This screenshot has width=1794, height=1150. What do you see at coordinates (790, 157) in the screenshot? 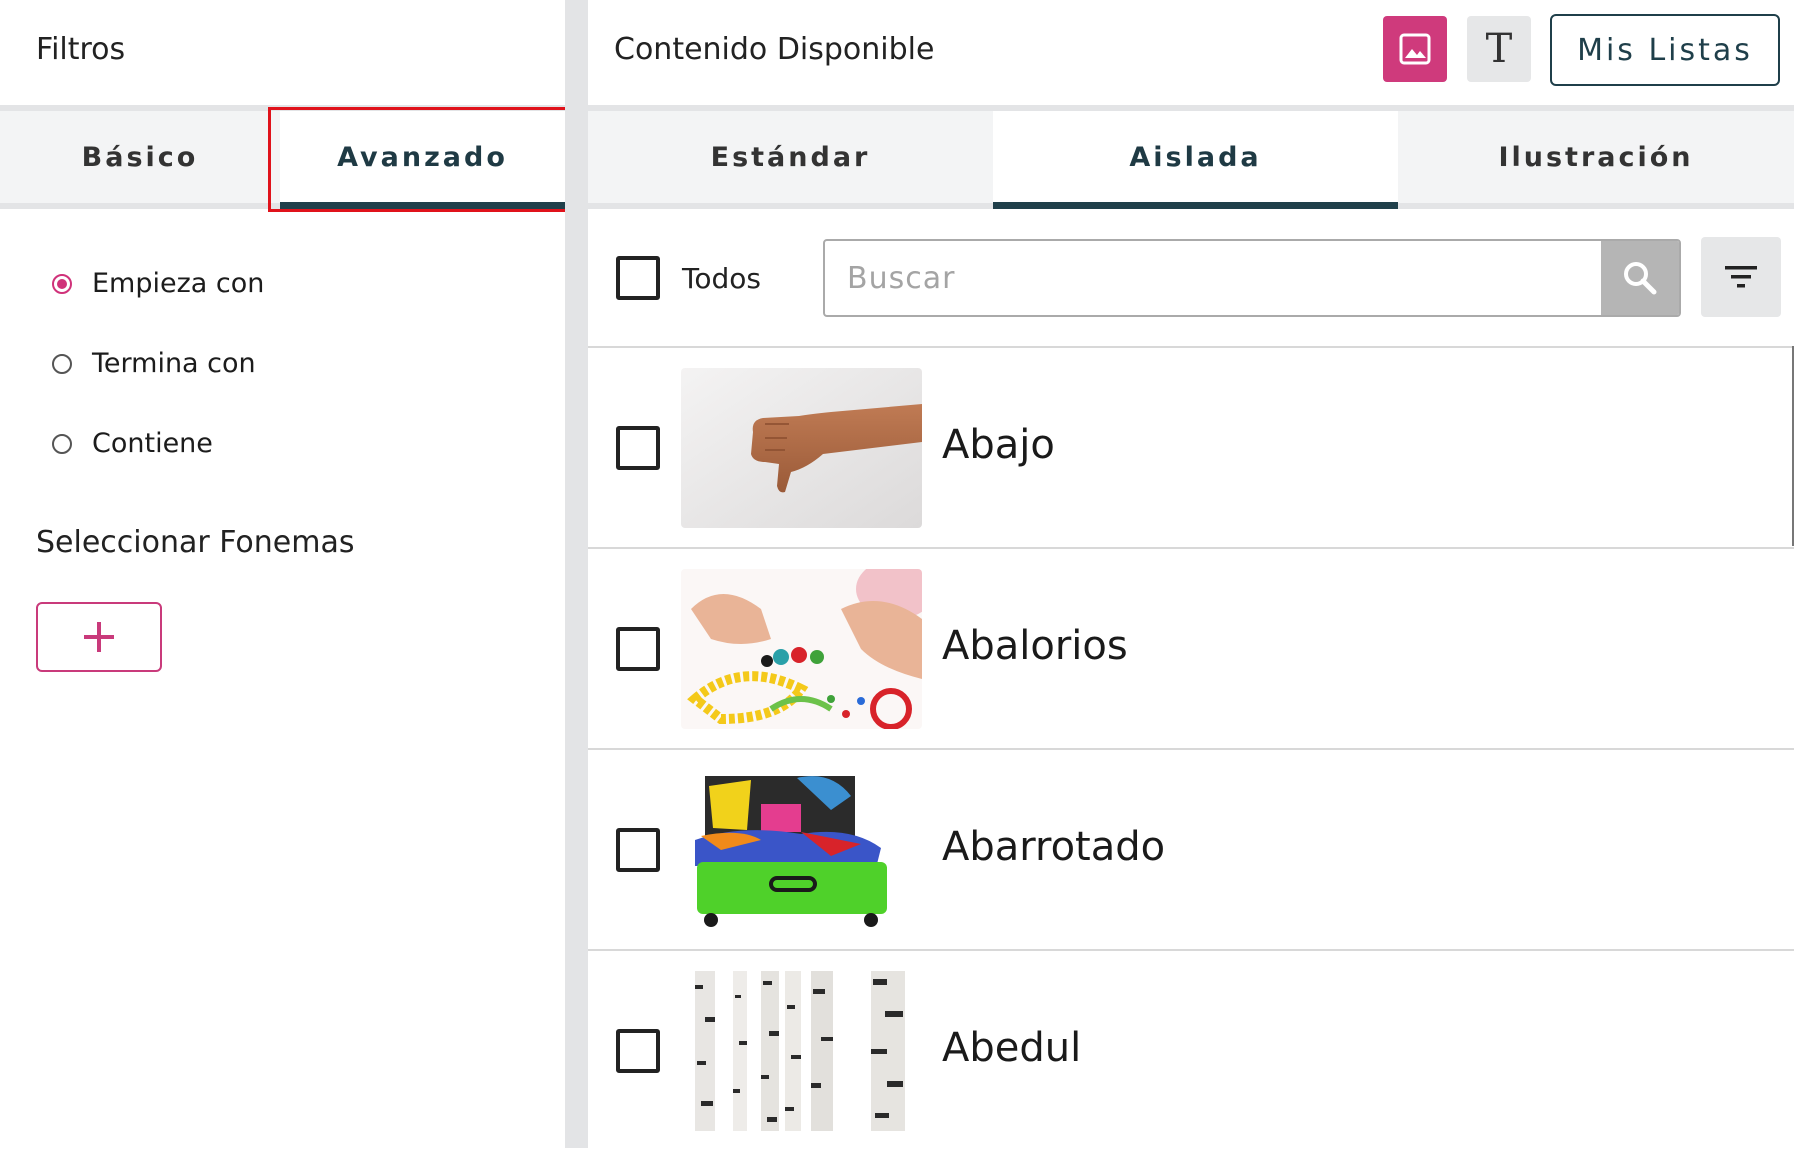
I see `tab-estandar: Estándar` at bounding box center [790, 157].